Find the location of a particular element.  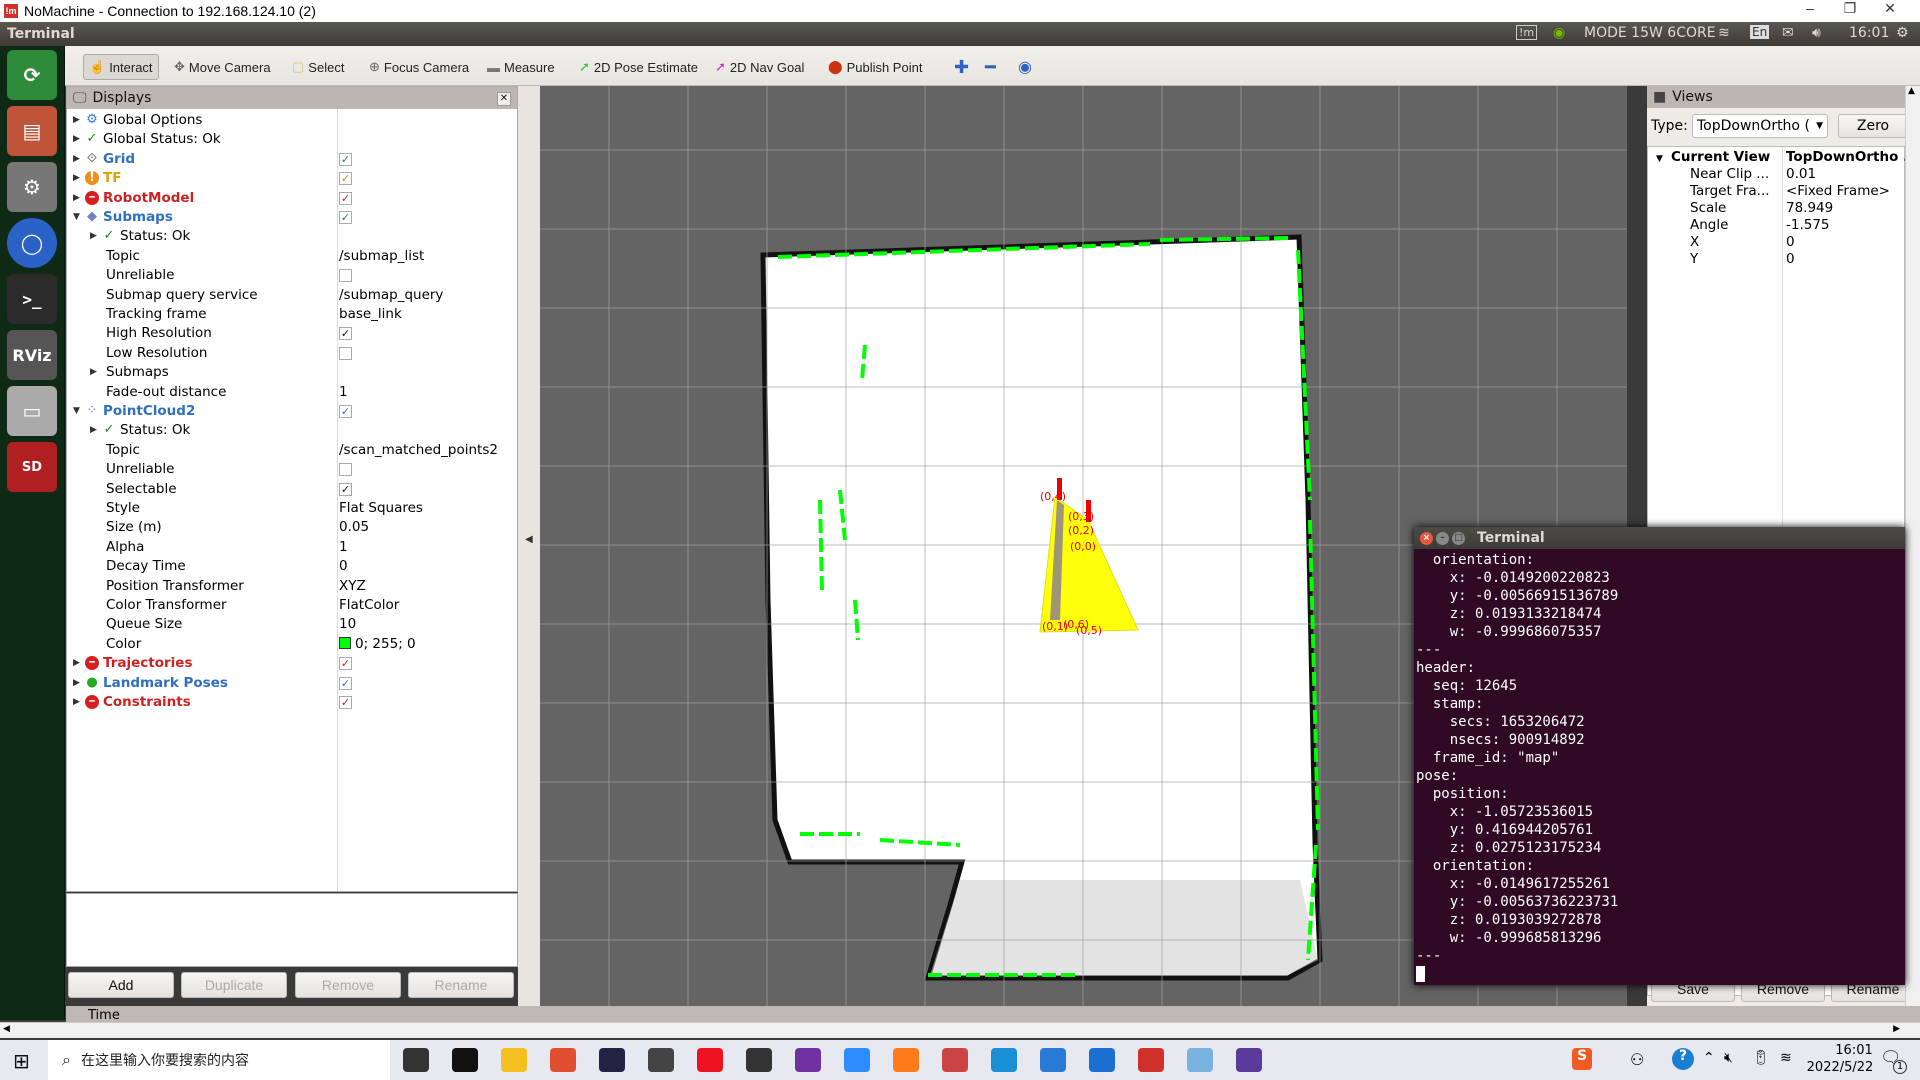

view-prop-value: 78.949 is located at coordinates (1809, 208).